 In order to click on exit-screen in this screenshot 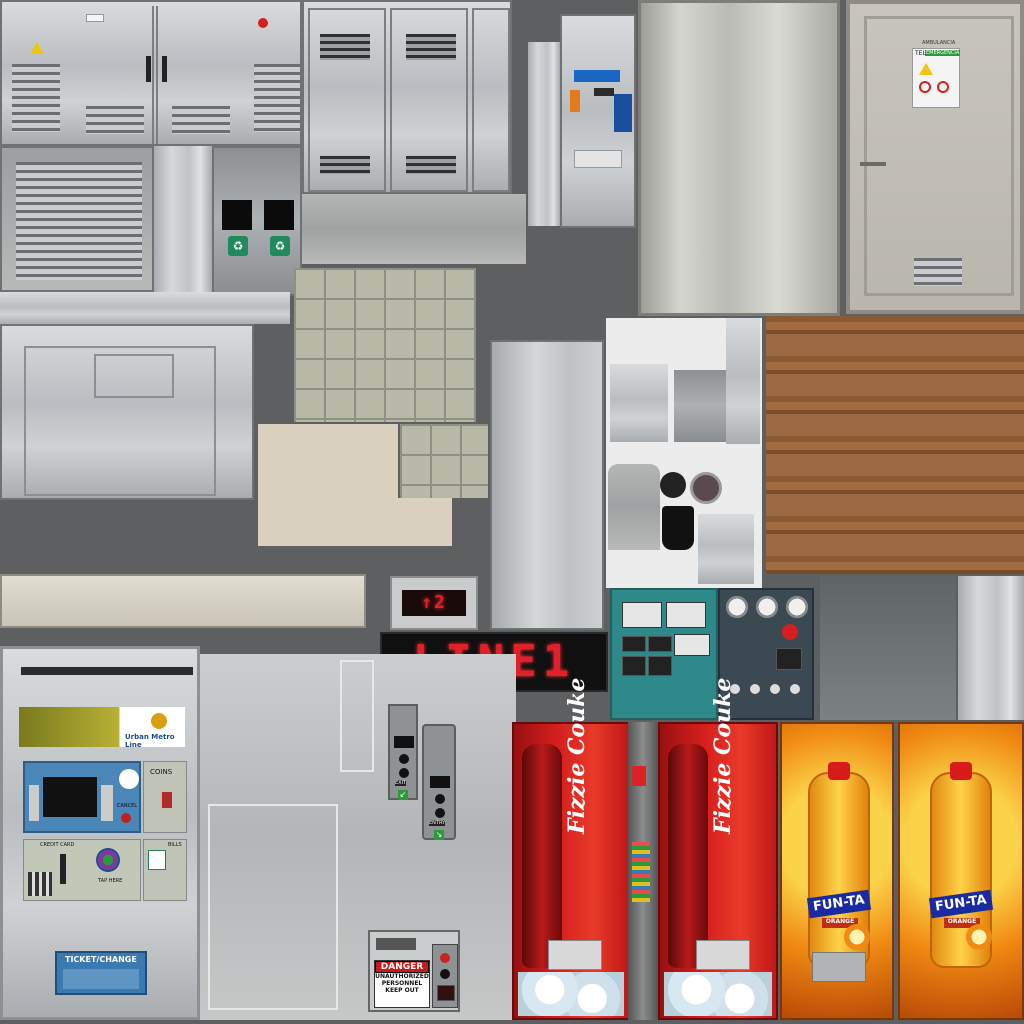, I will do `click(404, 742)`.